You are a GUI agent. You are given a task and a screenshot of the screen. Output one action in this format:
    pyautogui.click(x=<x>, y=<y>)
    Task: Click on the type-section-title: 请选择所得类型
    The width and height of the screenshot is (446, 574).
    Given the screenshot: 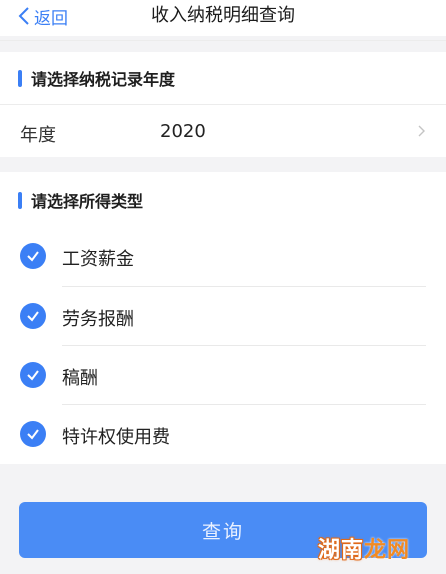 What is the action you would take?
    pyautogui.click(x=87, y=201)
    